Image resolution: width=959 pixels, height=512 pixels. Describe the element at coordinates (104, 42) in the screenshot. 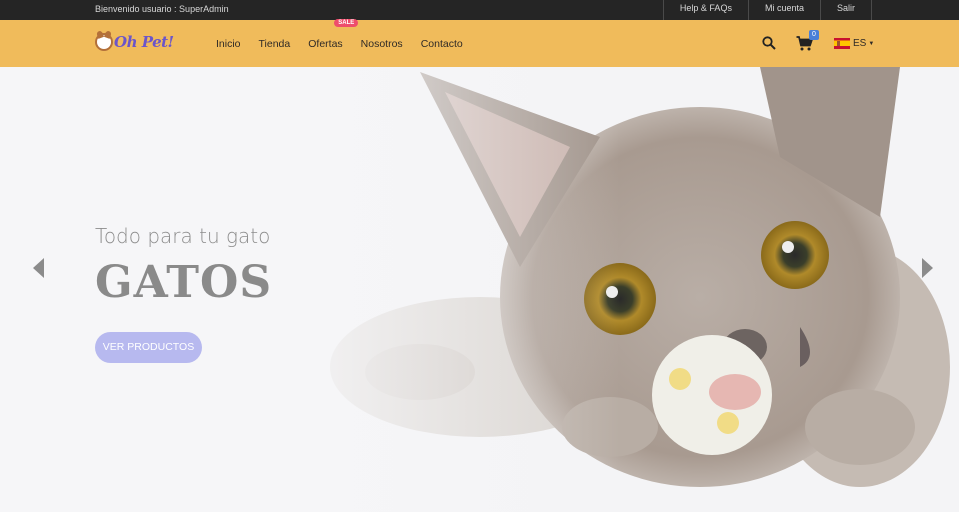

I see `dog-logo-icon` at that location.